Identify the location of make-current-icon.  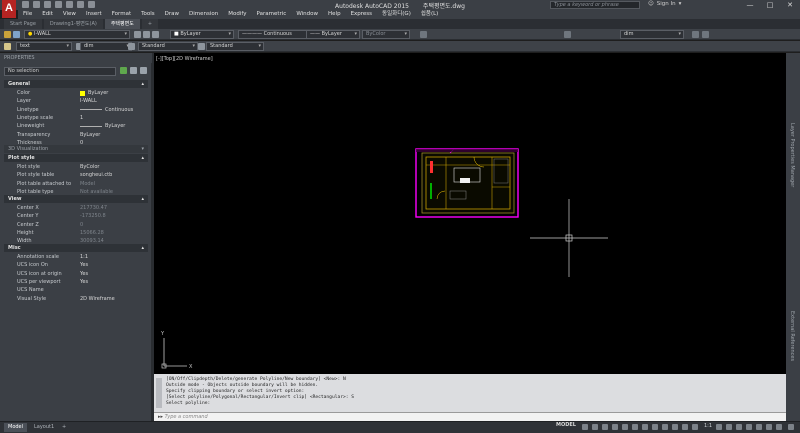
(137, 34).